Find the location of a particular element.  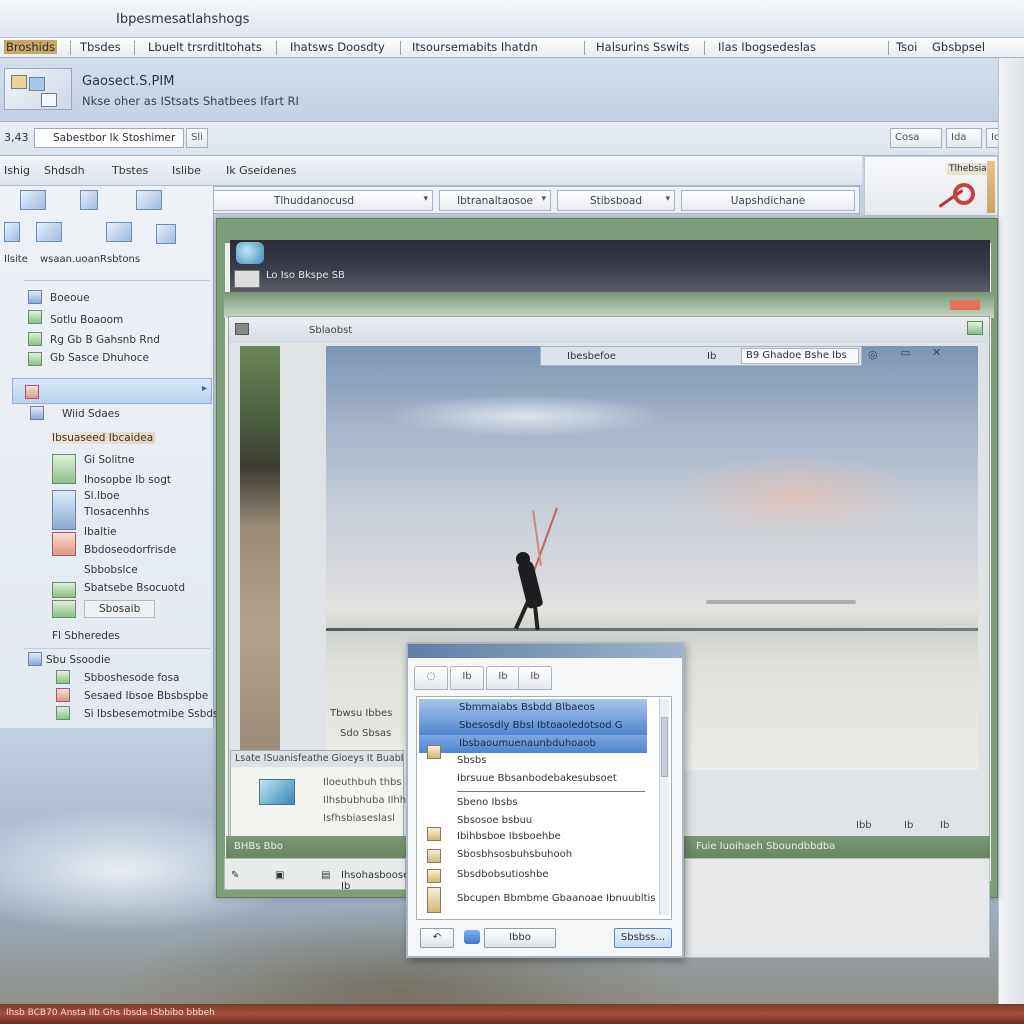

menu-item-2: Tbsdes is located at coordinates (100, 47).